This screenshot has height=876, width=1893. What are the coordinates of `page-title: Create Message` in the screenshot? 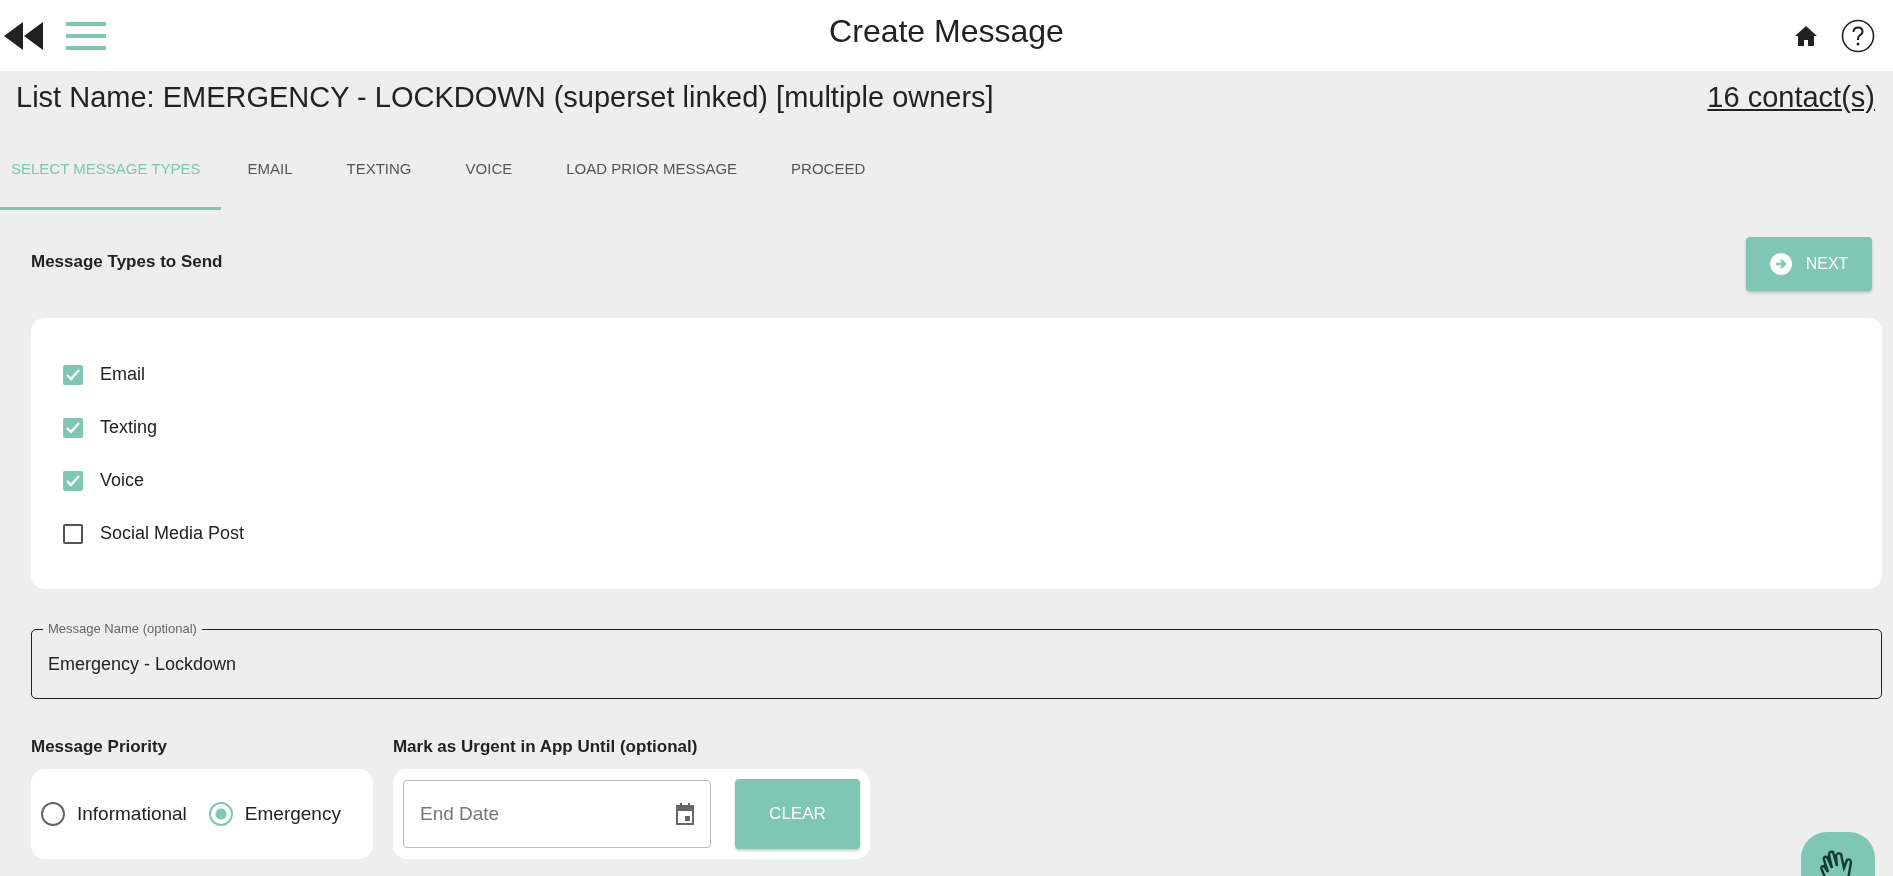 It's located at (946, 31).